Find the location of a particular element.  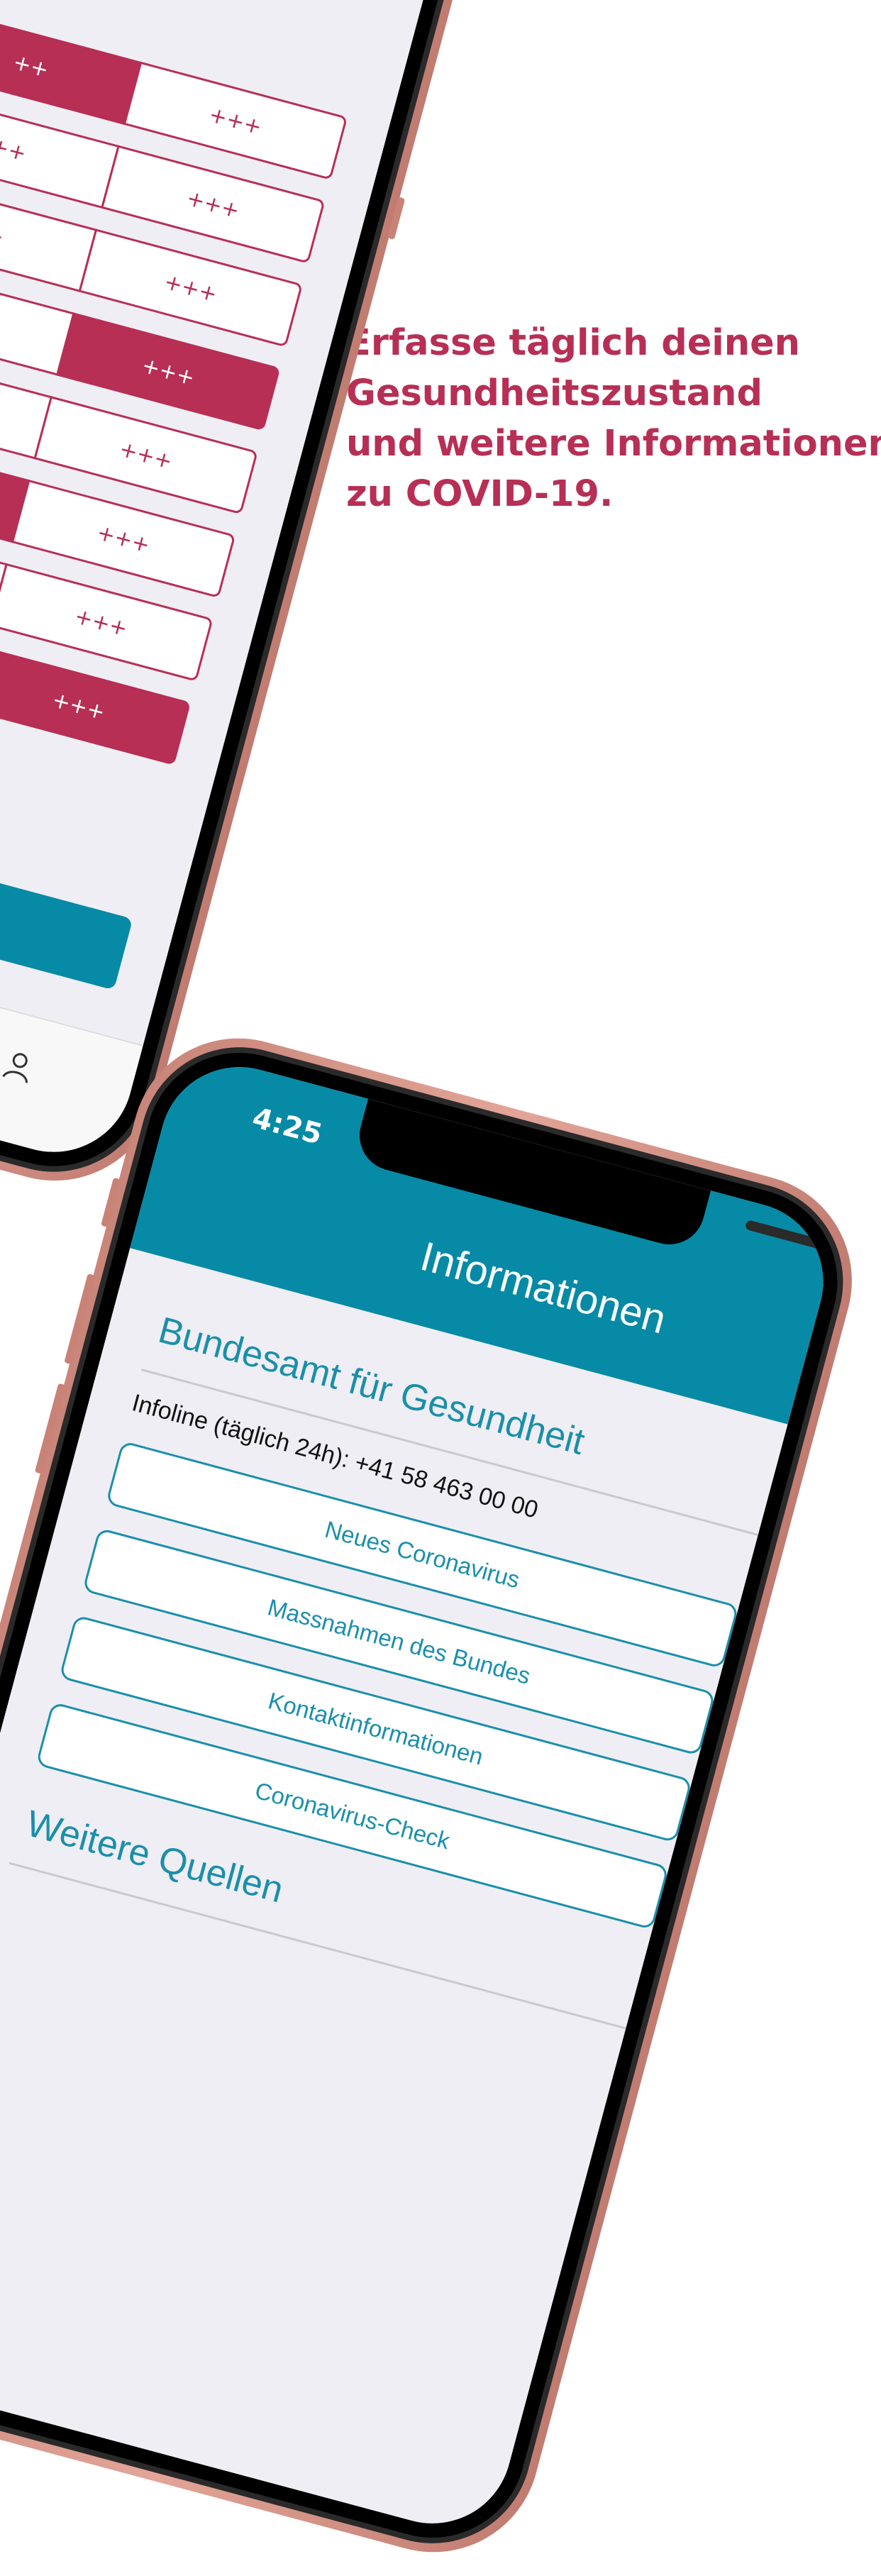

save-button is located at coordinates (66, 890).